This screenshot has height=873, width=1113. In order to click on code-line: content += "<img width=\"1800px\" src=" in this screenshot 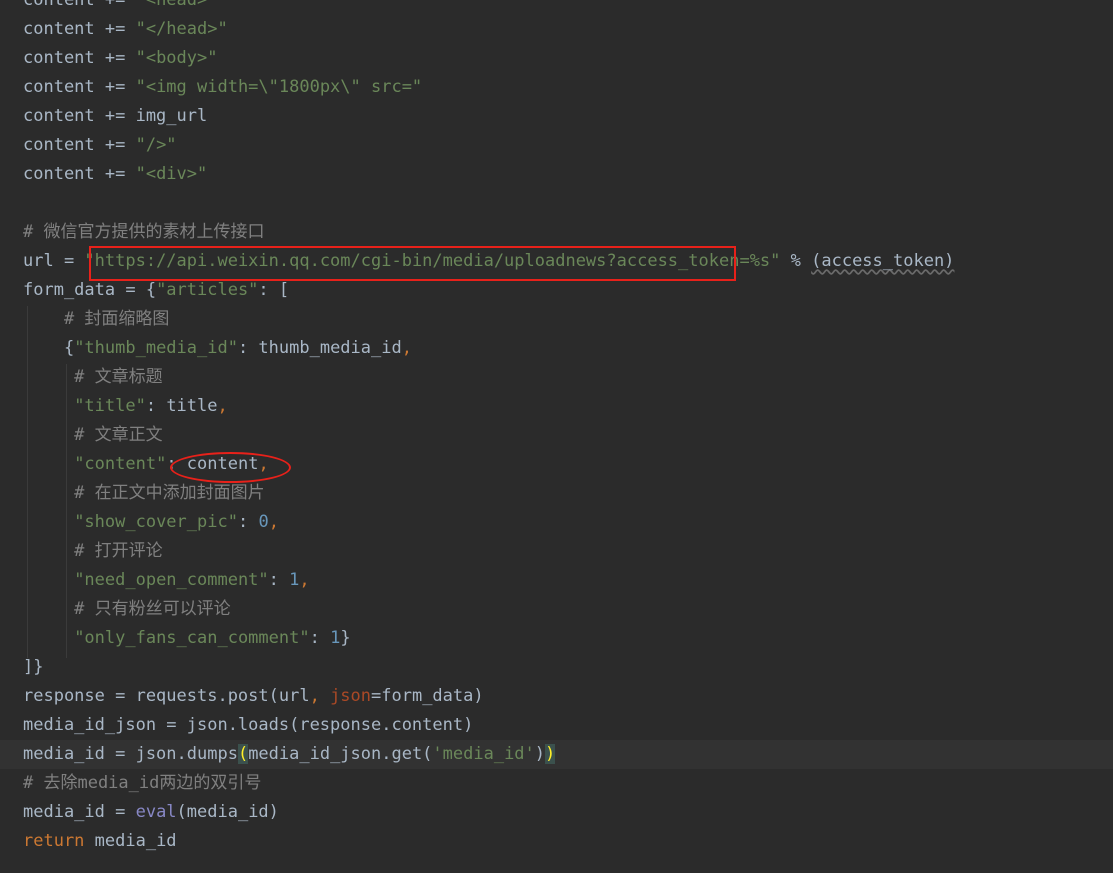, I will do `click(556, 87)`.